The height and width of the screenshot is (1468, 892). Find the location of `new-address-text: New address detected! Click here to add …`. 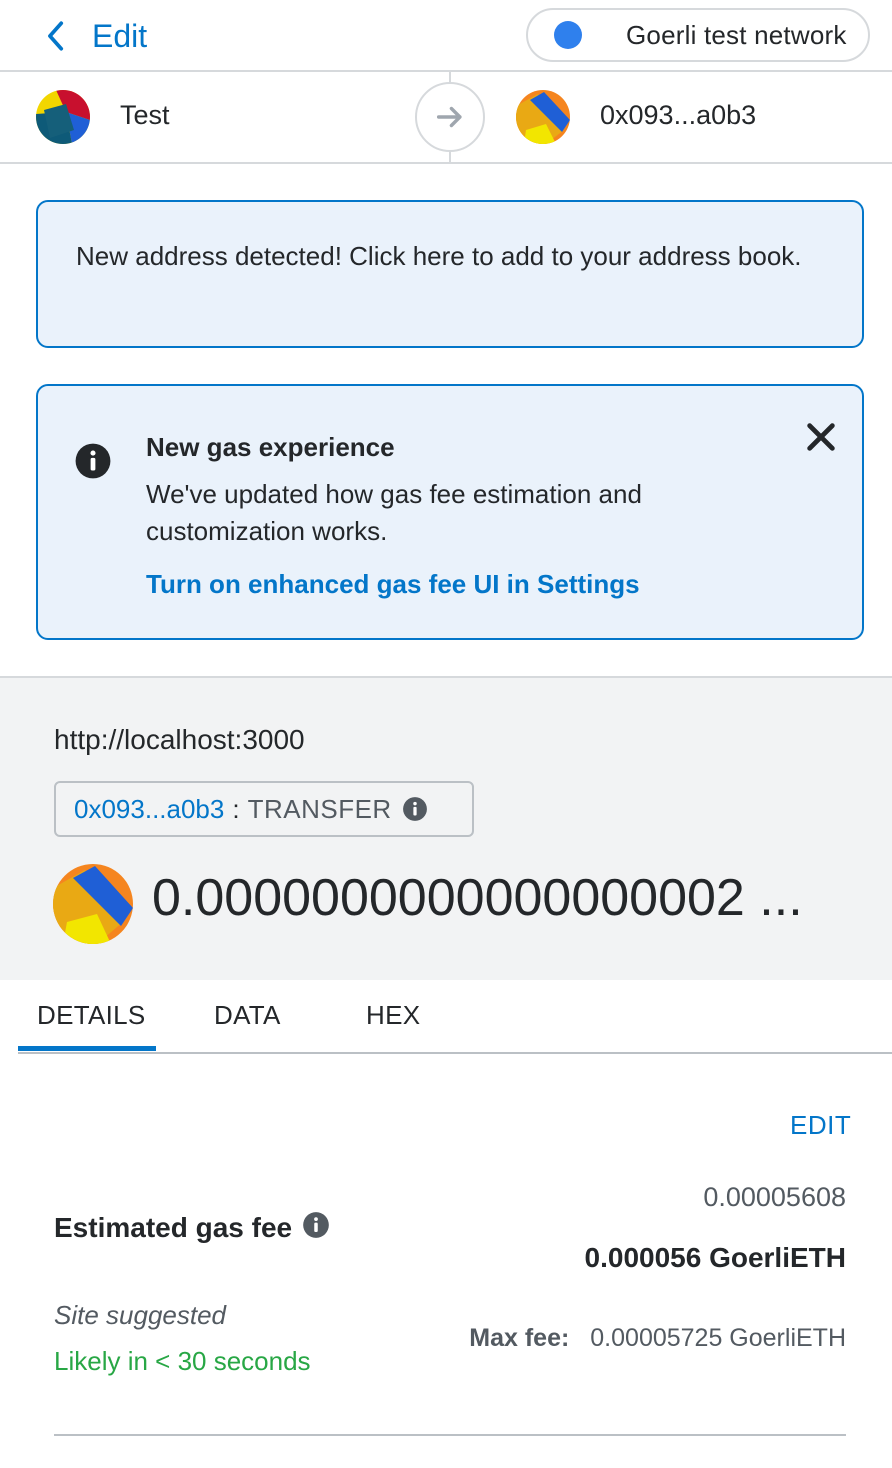

new-address-text: New address detected! Click here to add … is located at coordinates (439, 256).